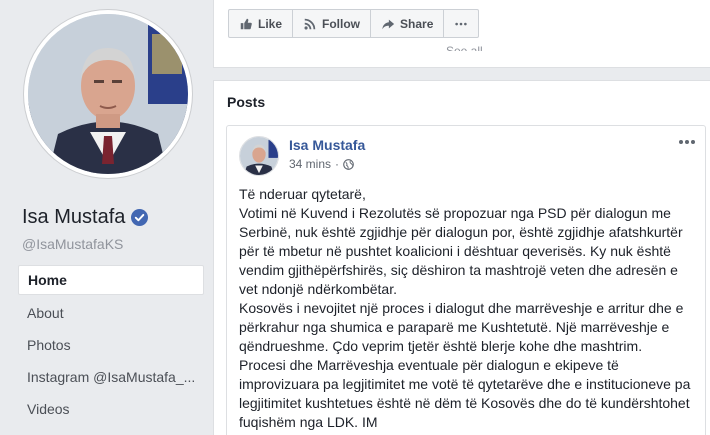 This screenshot has width=710, height=435. Describe the element at coordinates (246, 102) in the screenshot. I see `posts-heading: Posts` at that location.